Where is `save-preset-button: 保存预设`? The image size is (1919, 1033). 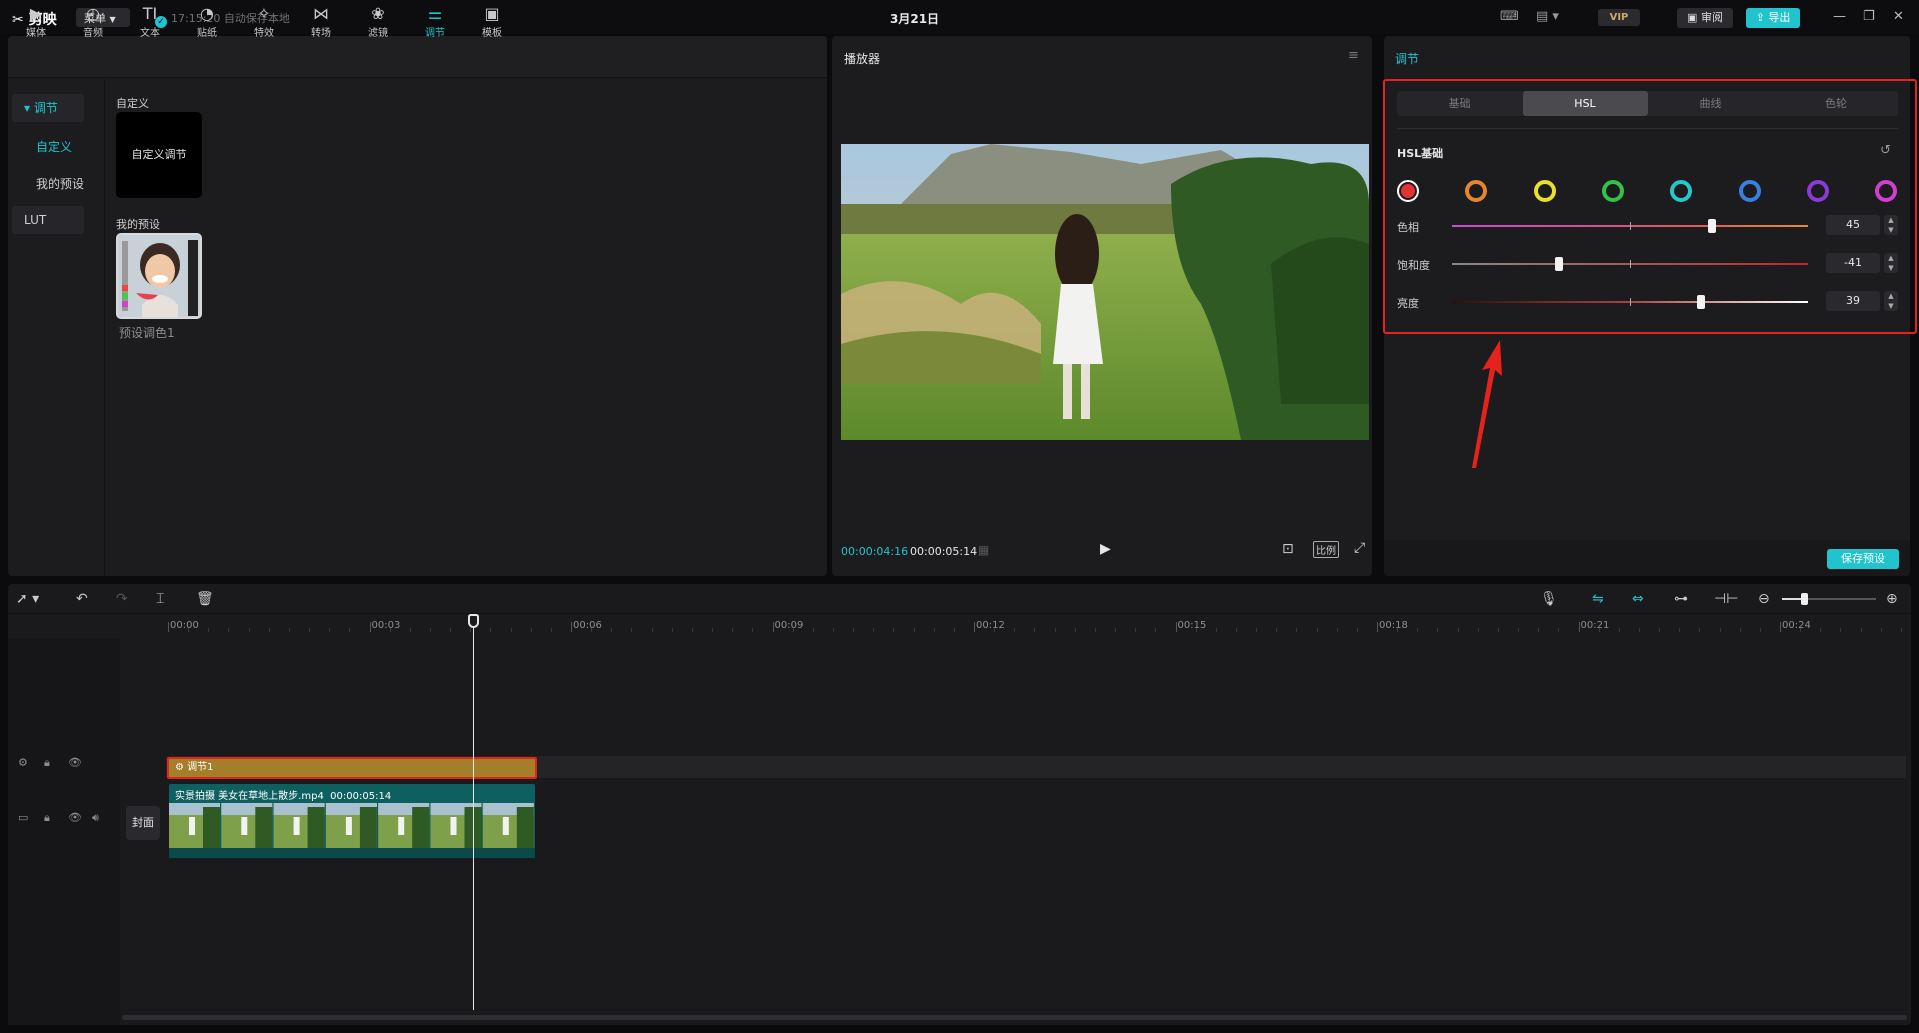 save-preset-button: 保存预设 is located at coordinates (1863, 559).